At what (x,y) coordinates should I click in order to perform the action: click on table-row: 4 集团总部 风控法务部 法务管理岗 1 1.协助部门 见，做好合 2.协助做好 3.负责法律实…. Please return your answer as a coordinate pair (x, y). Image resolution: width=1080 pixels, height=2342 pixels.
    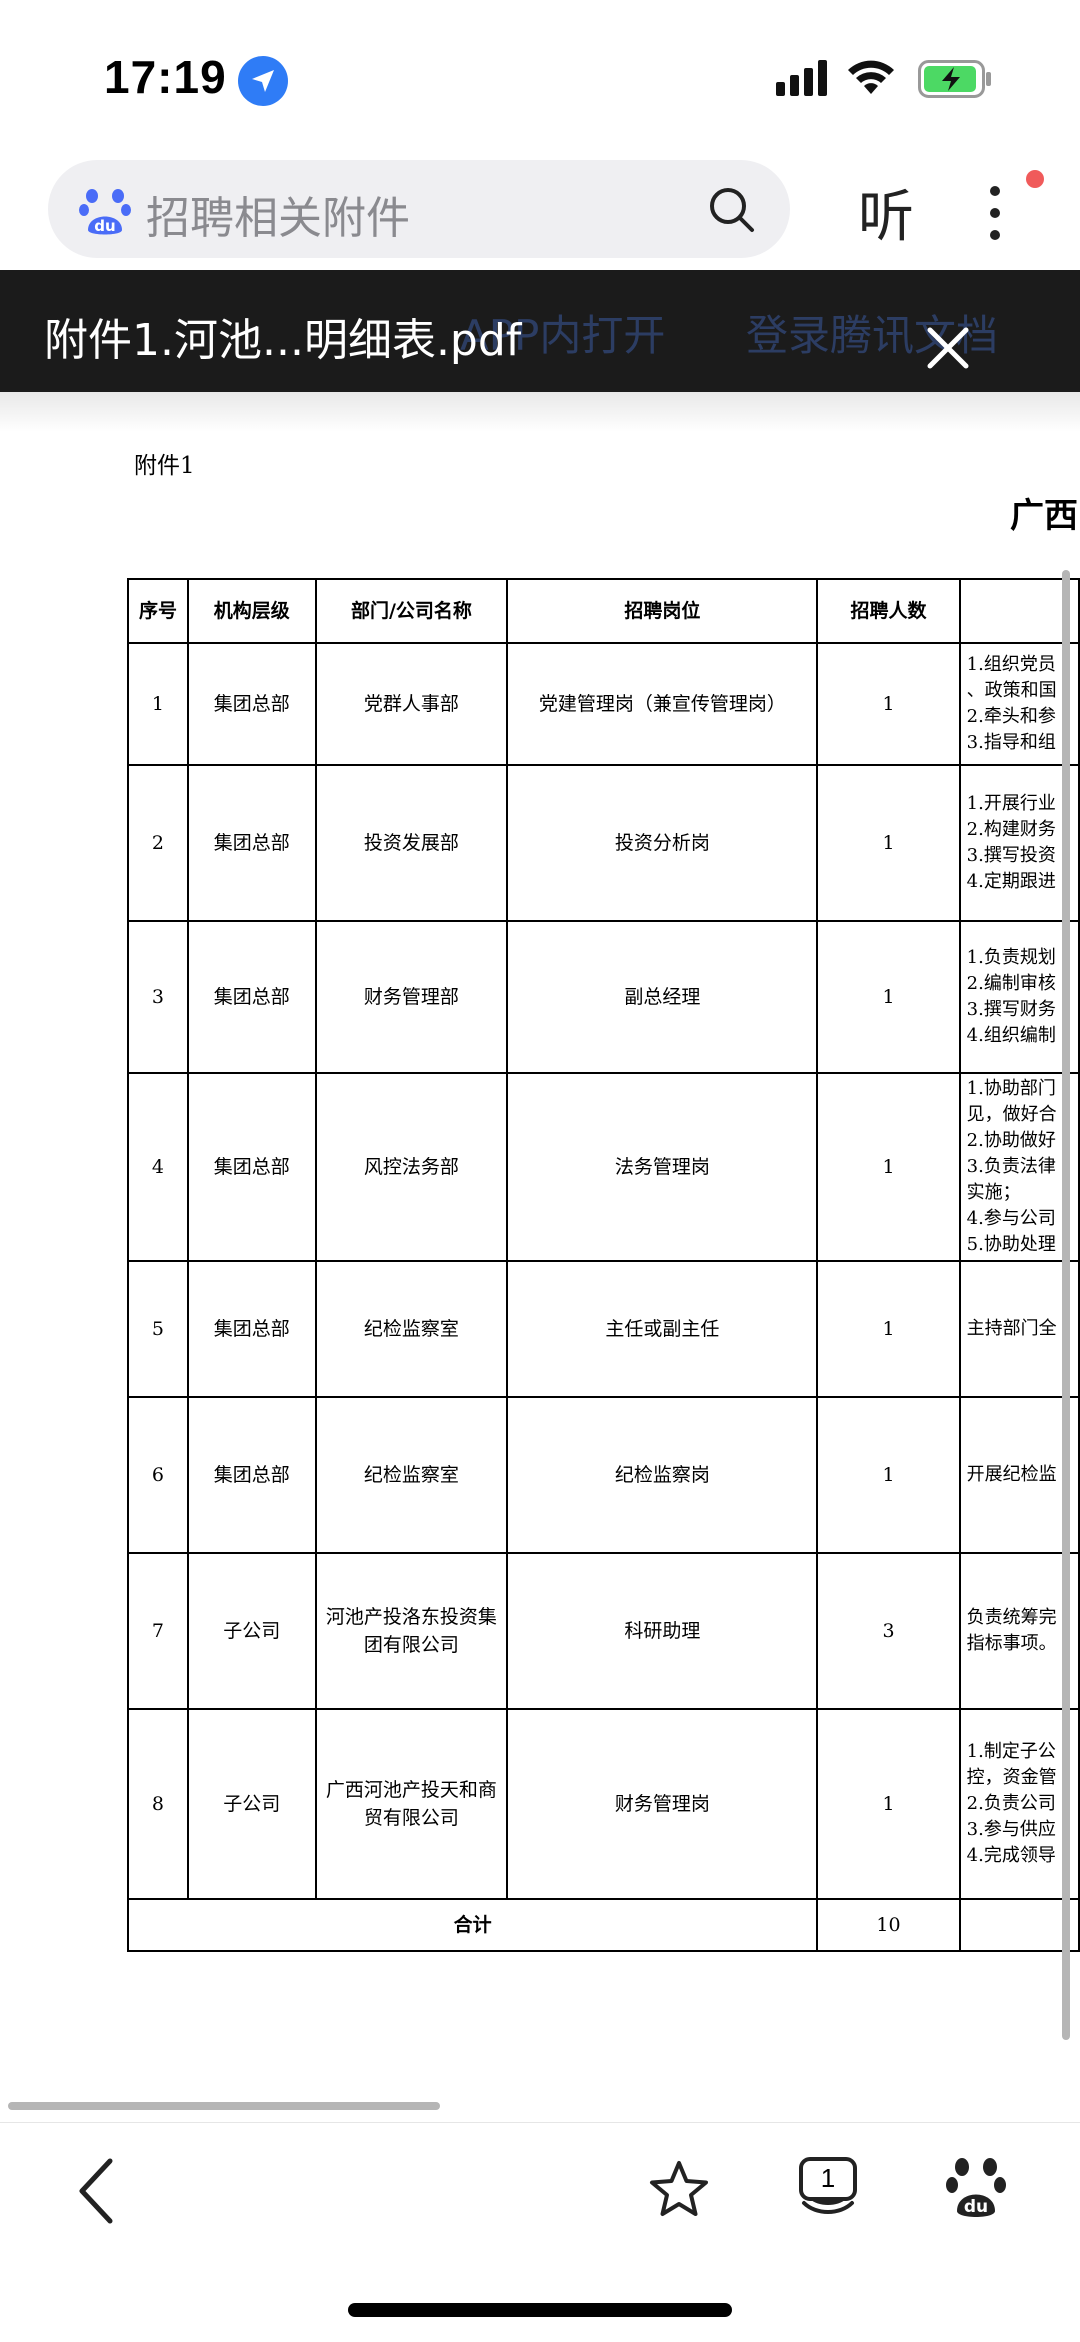
    Looking at the image, I should click on (603, 1167).